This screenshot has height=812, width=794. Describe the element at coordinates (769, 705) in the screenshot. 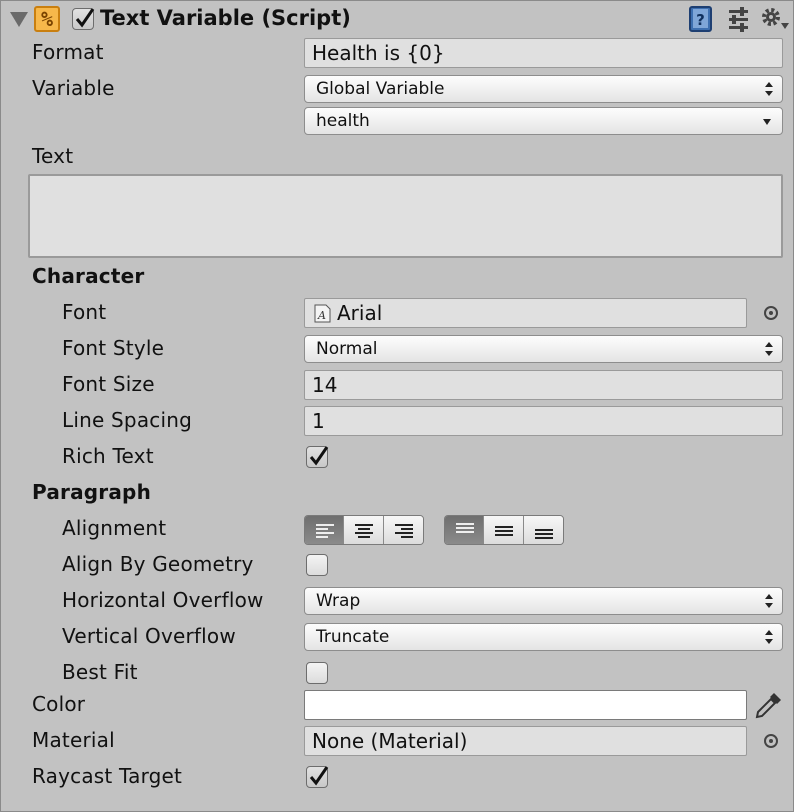

I see `eyedropper-icon` at that location.